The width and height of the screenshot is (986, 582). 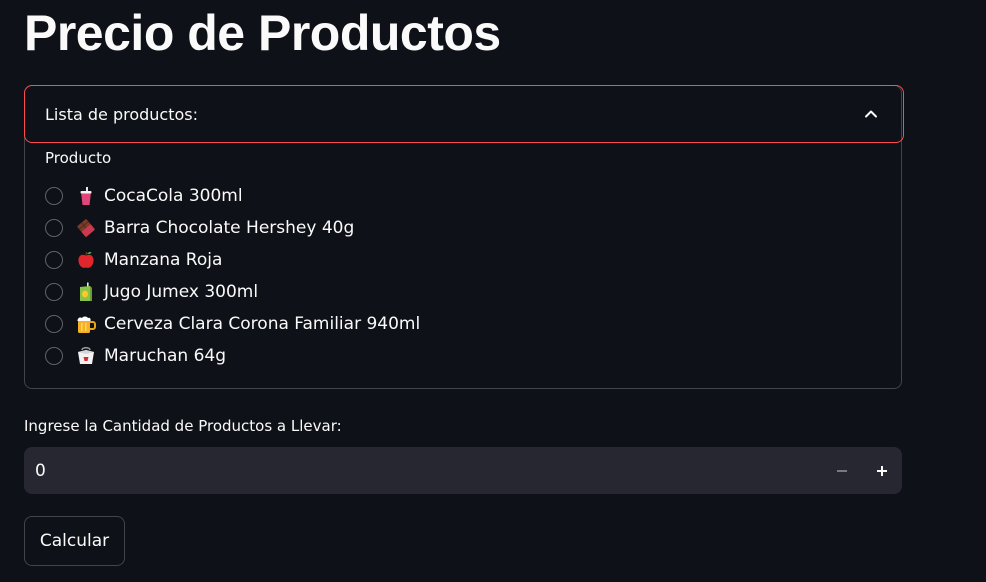 I want to click on quantity-stepper, so click(x=463, y=470).